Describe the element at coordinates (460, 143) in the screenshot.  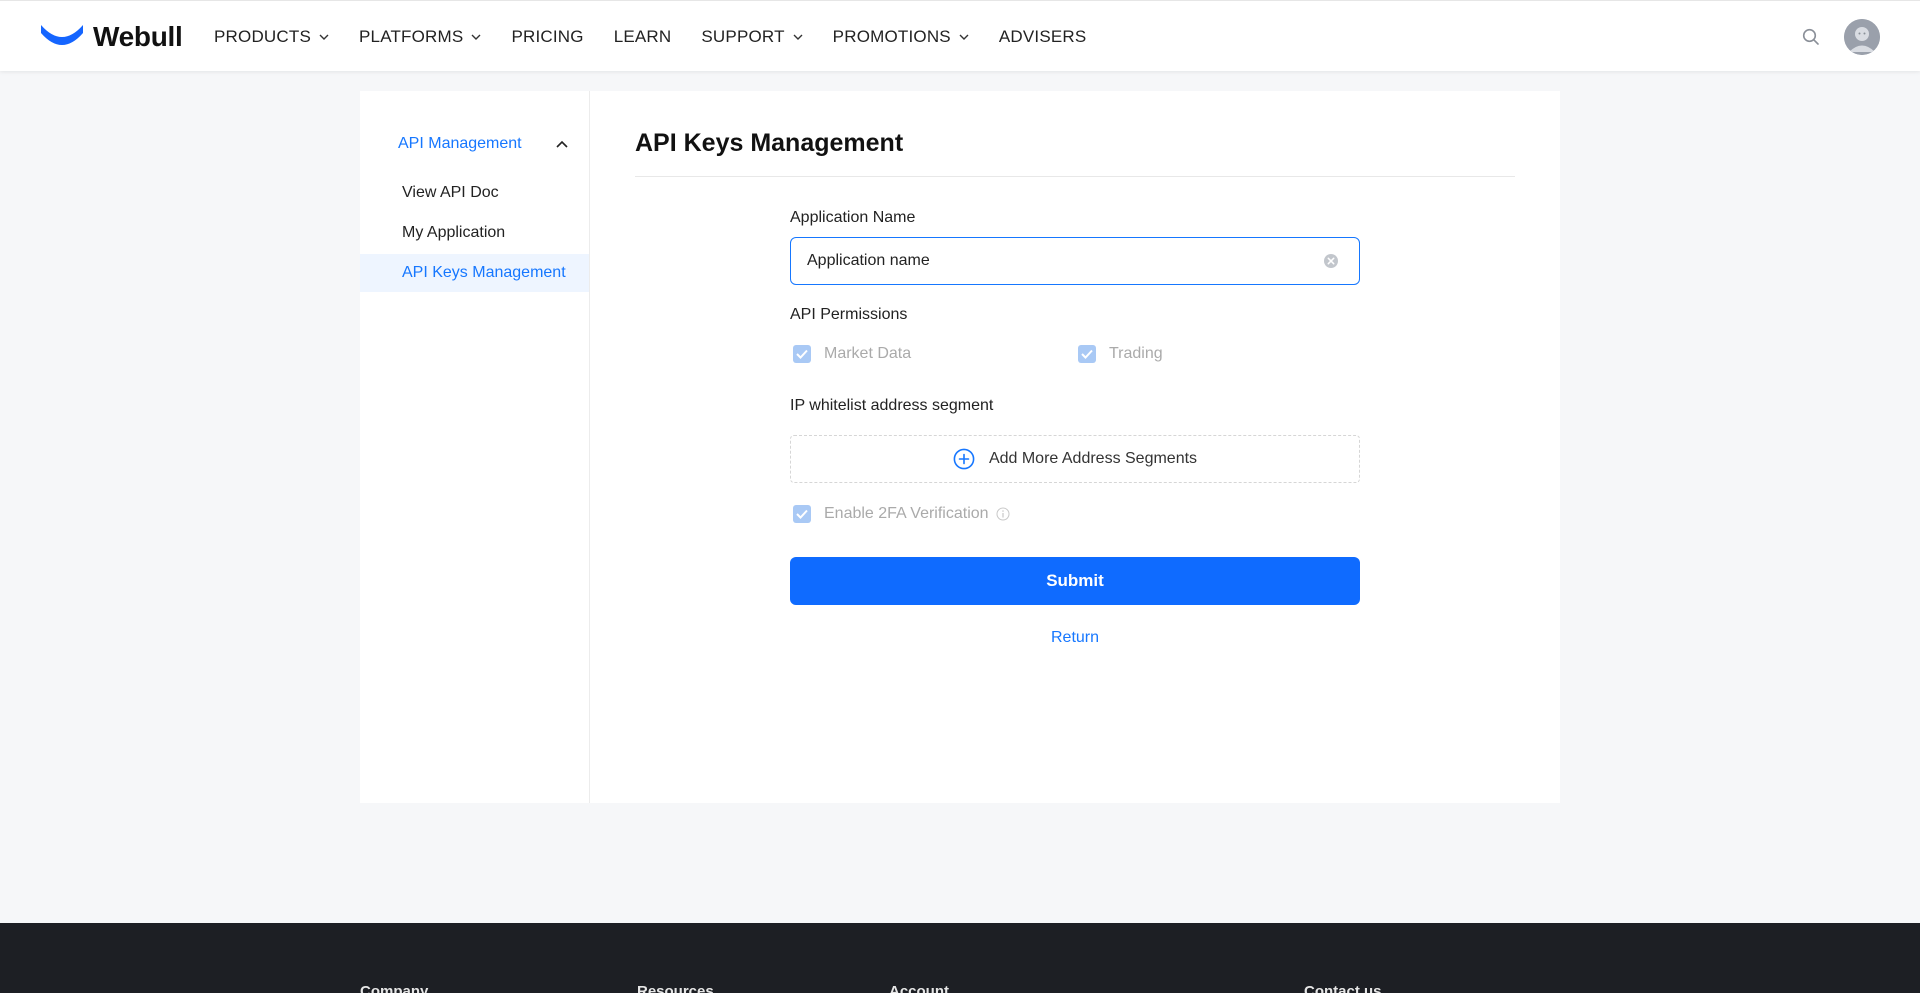
I see `sidebar-group-label: API Management` at that location.